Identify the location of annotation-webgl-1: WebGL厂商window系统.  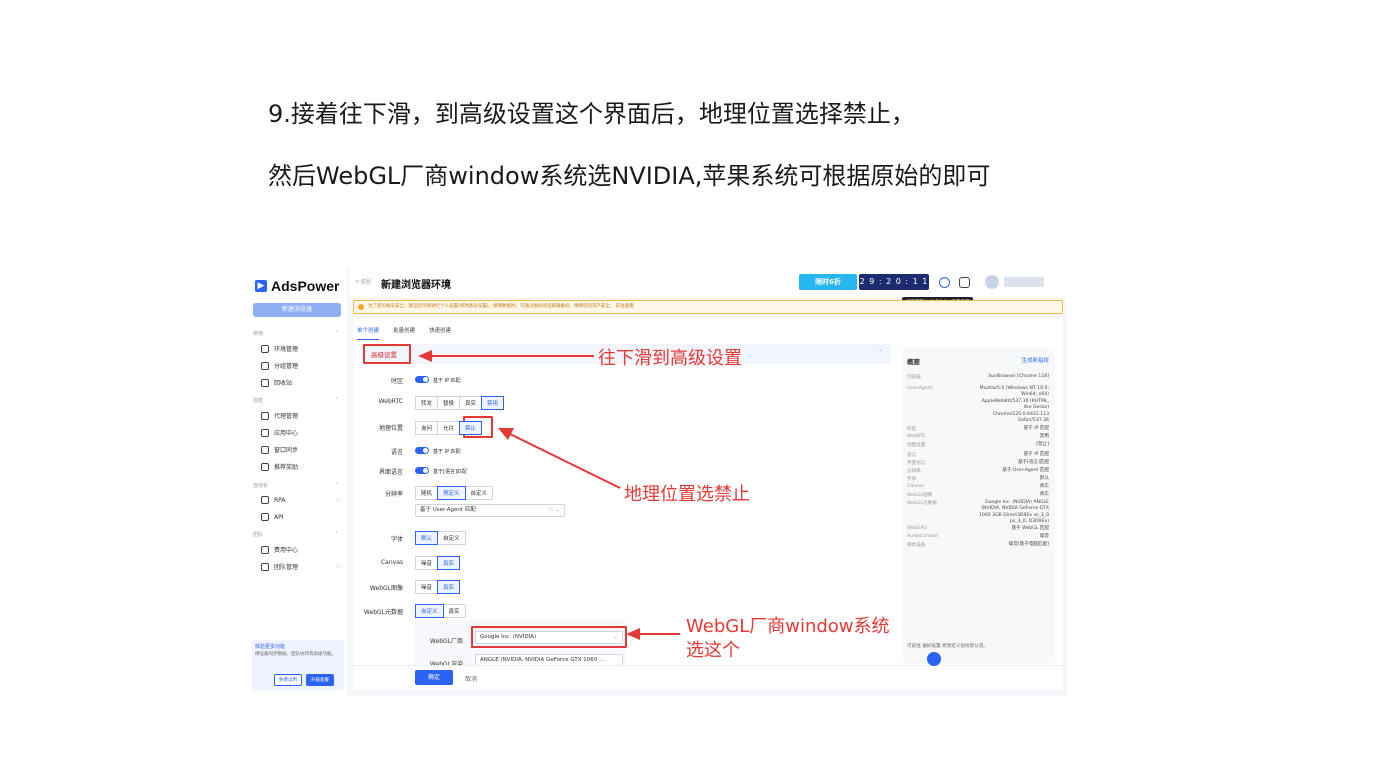
(788, 626).